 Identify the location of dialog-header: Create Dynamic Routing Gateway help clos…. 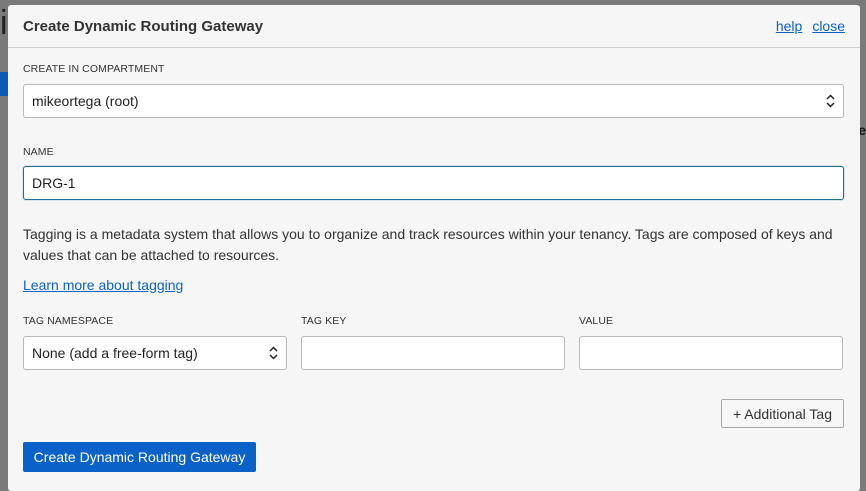
(434, 26).